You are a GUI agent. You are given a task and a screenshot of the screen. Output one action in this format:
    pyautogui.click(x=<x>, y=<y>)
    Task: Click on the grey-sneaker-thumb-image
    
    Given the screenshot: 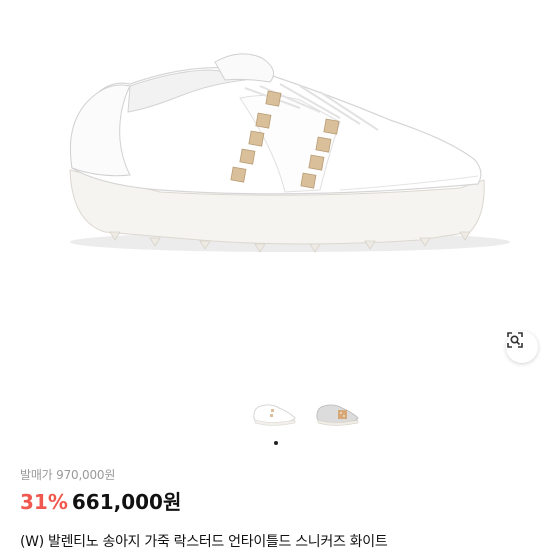 What is the action you would take?
    pyautogui.click(x=337, y=415)
    